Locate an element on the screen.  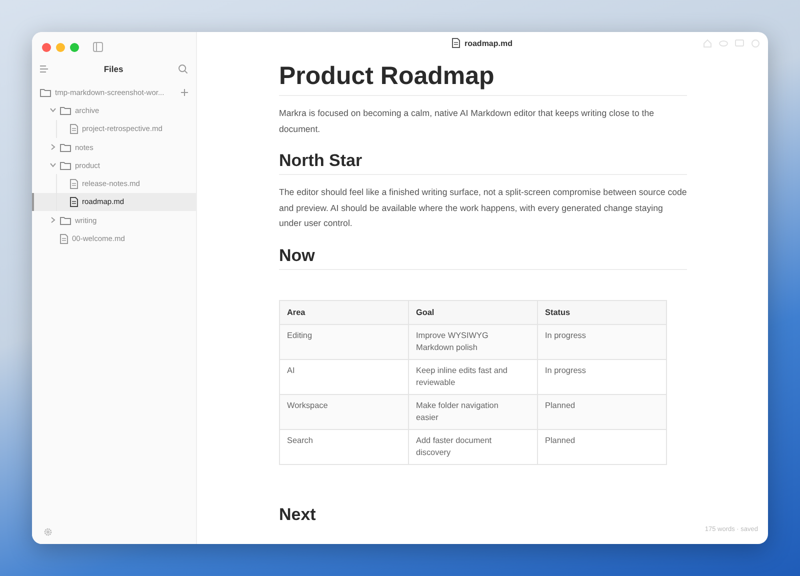
sidebar-title: Files is located at coordinates (114, 69).